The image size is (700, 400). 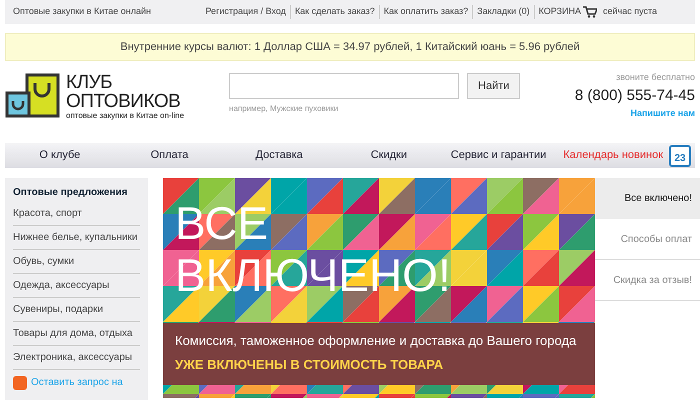 What do you see at coordinates (20, 383) in the screenshot?
I see `request-icon` at bounding box center [20, 383].